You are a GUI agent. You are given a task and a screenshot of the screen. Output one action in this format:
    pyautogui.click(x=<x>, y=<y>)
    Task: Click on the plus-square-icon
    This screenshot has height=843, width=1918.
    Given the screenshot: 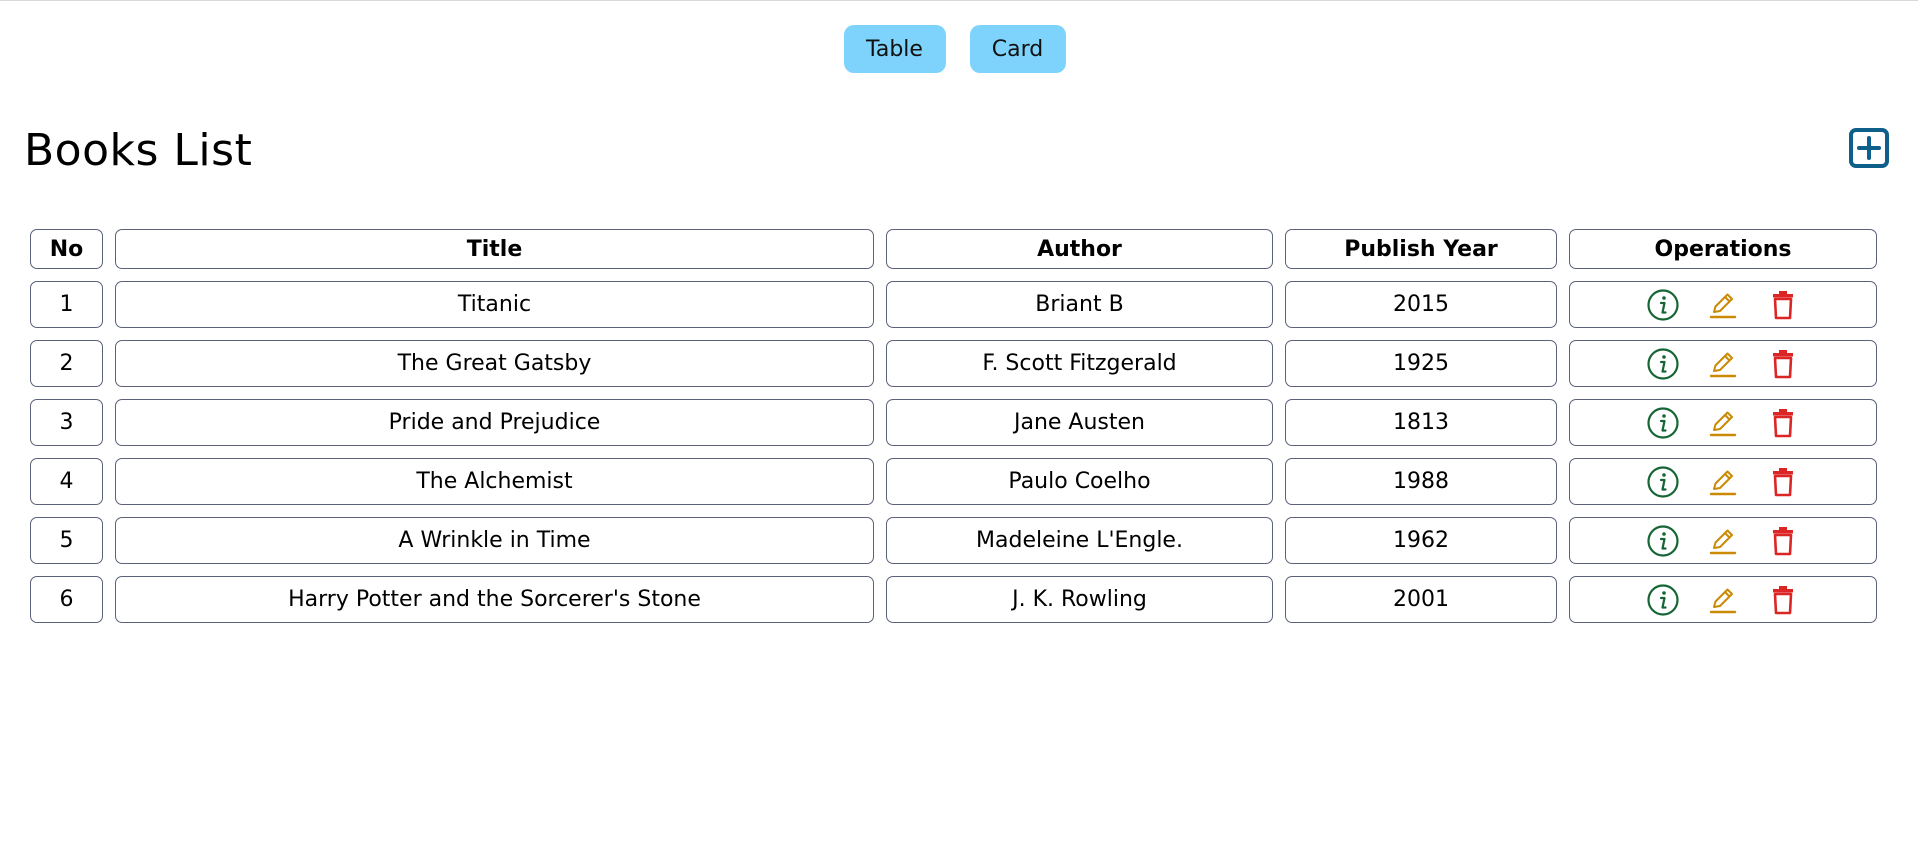 What is the action you would take?
    pyautogui.click(x=1869, y=148)
    